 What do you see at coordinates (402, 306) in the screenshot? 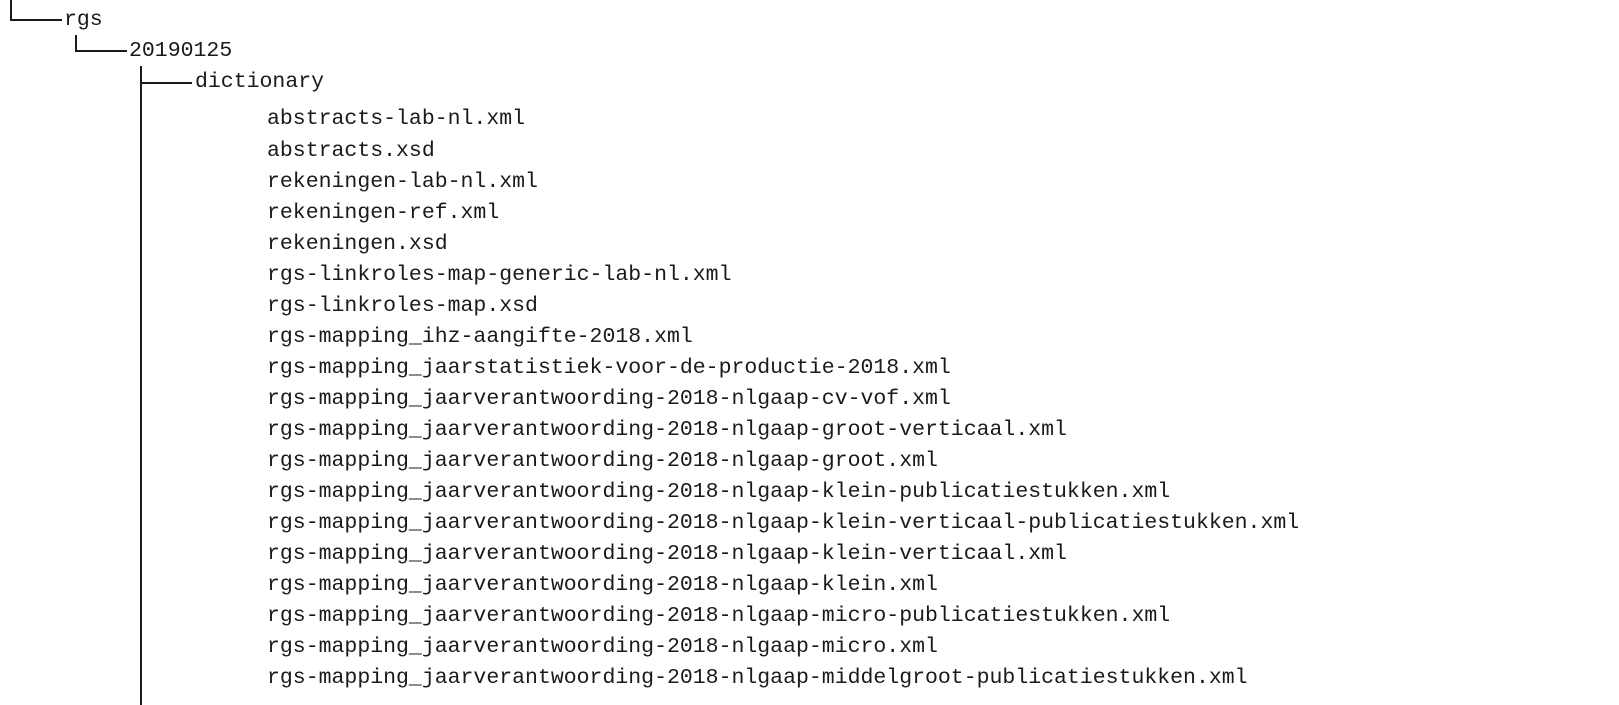
I see `file-item-label: rgs-linkroles-map.xsd` at bounding box center [402, 306].